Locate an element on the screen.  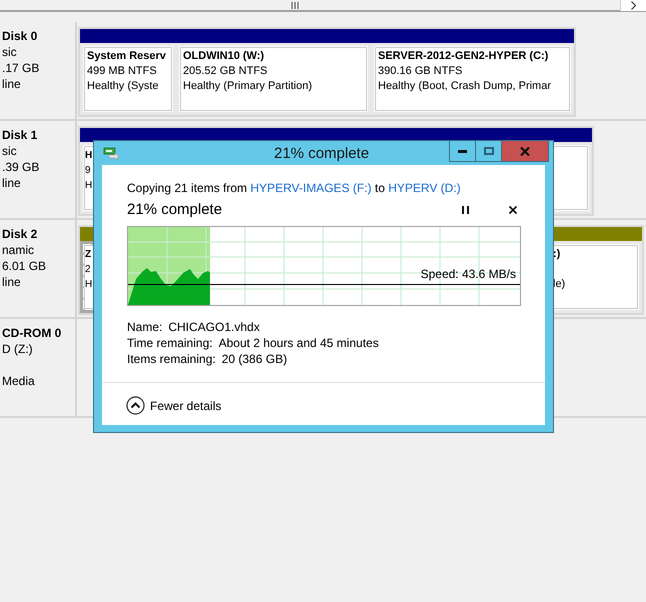
partition-title: :) is located at coordinates (556, 254).